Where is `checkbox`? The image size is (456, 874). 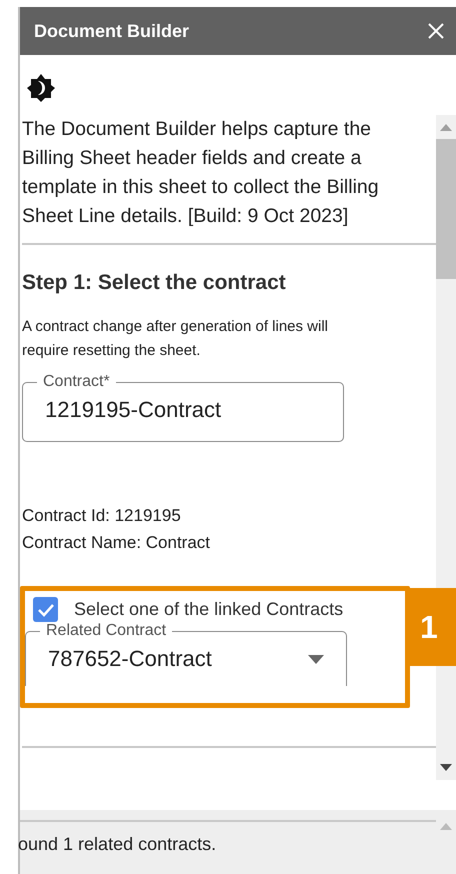
checkbox is located at coordinates (45, 609).